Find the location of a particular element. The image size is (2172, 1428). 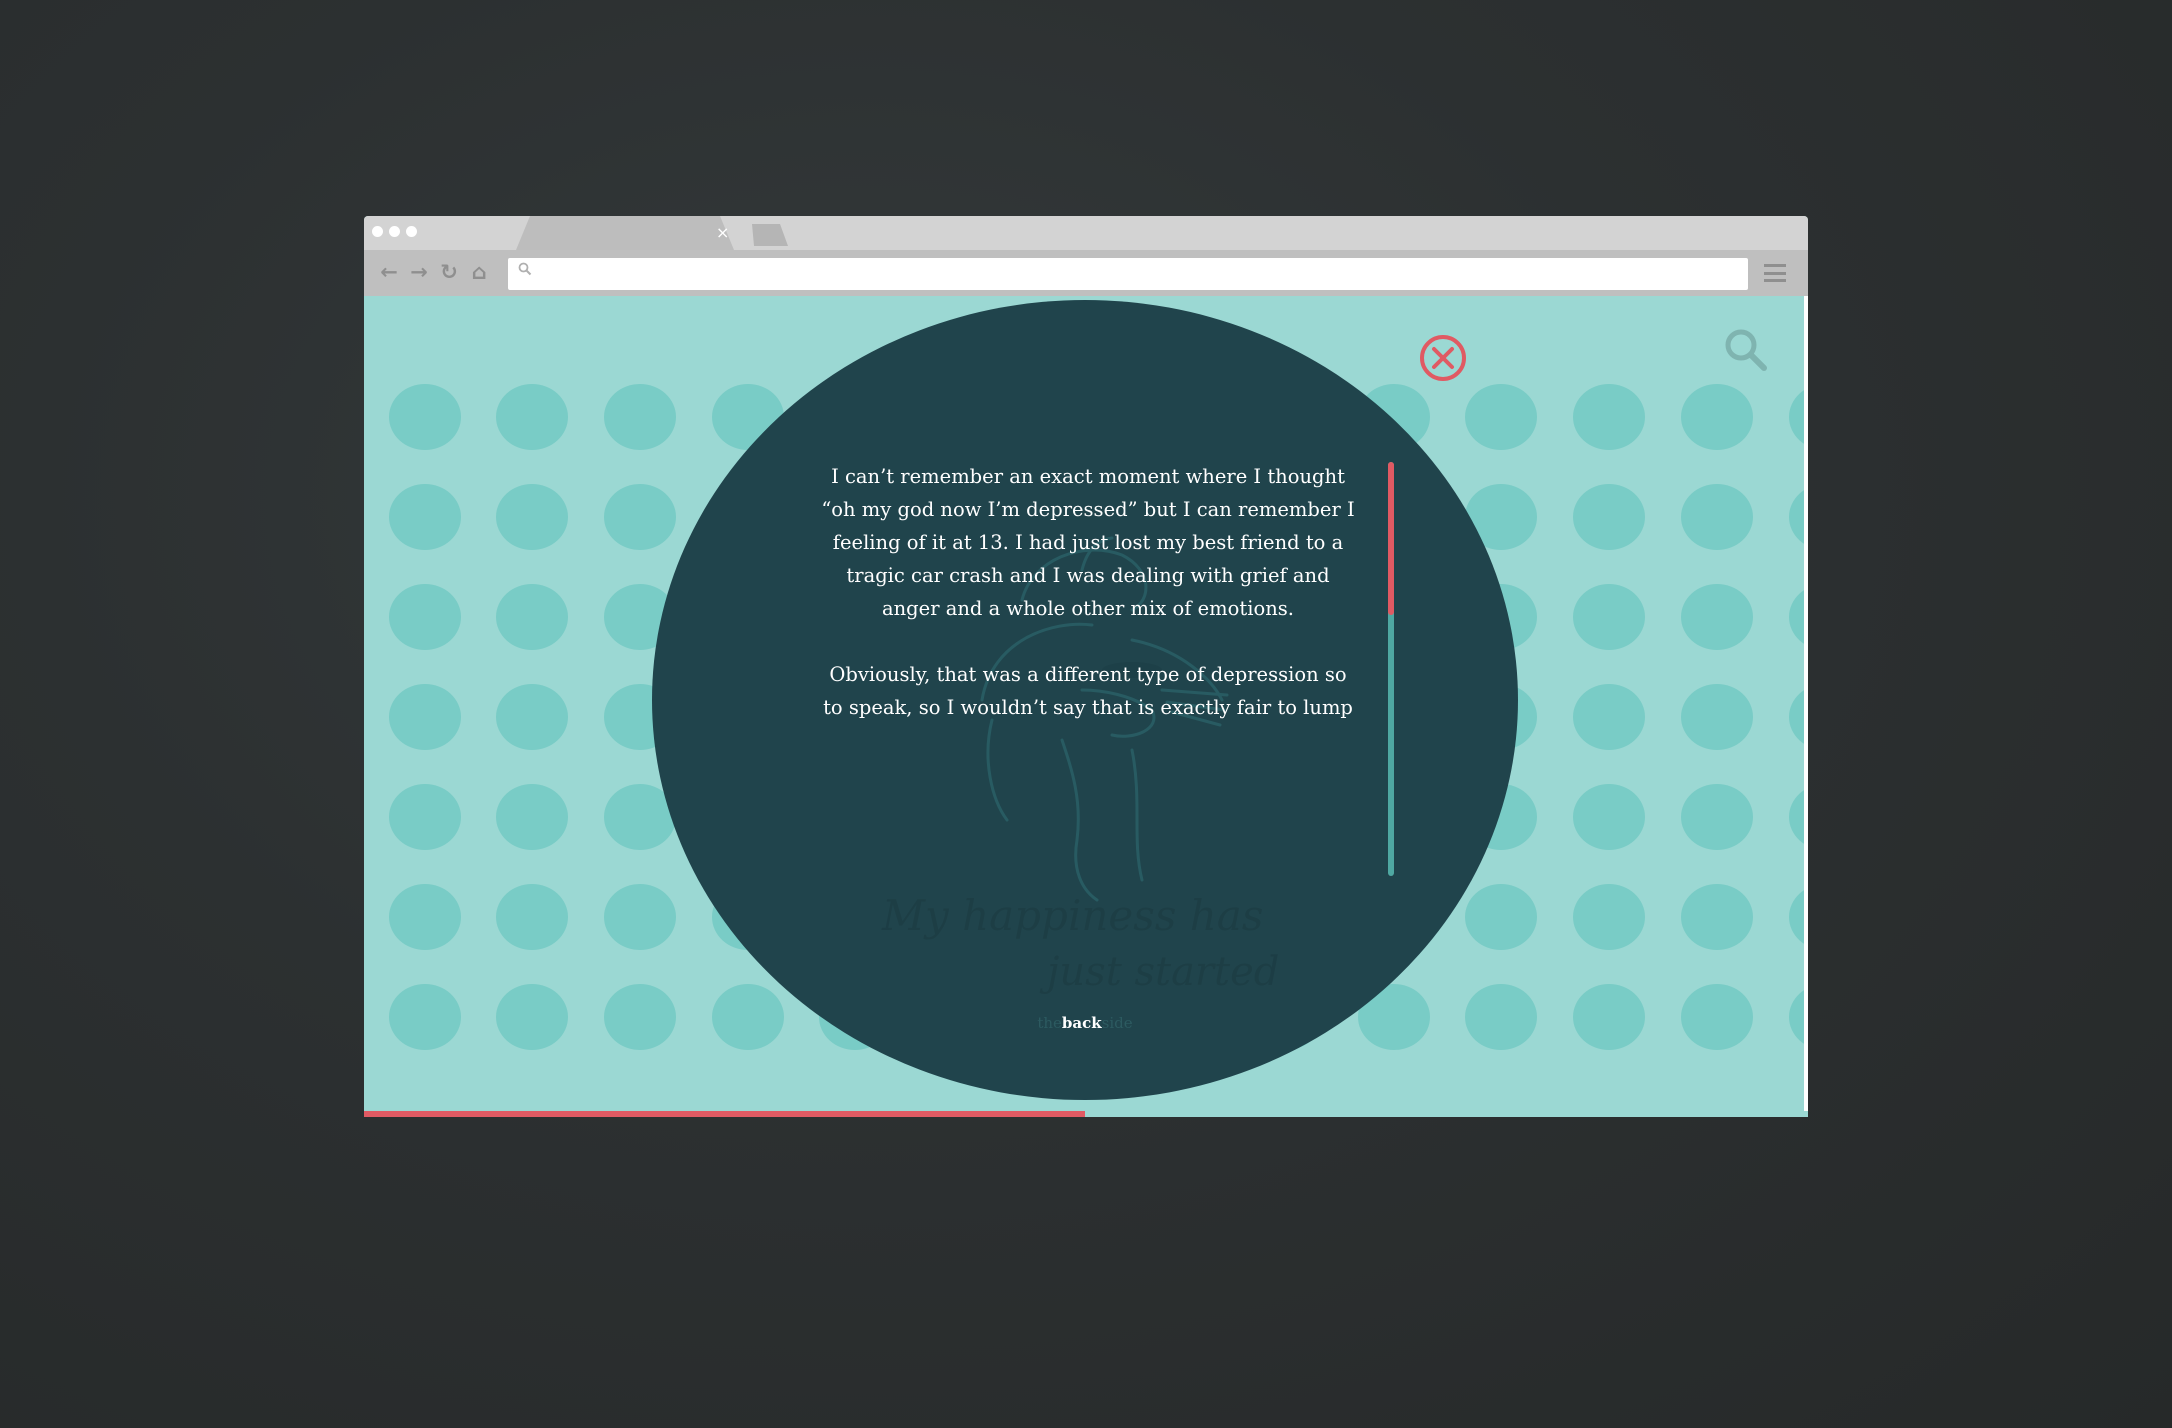

title-bar: × is located at coordinates (1086, 233).